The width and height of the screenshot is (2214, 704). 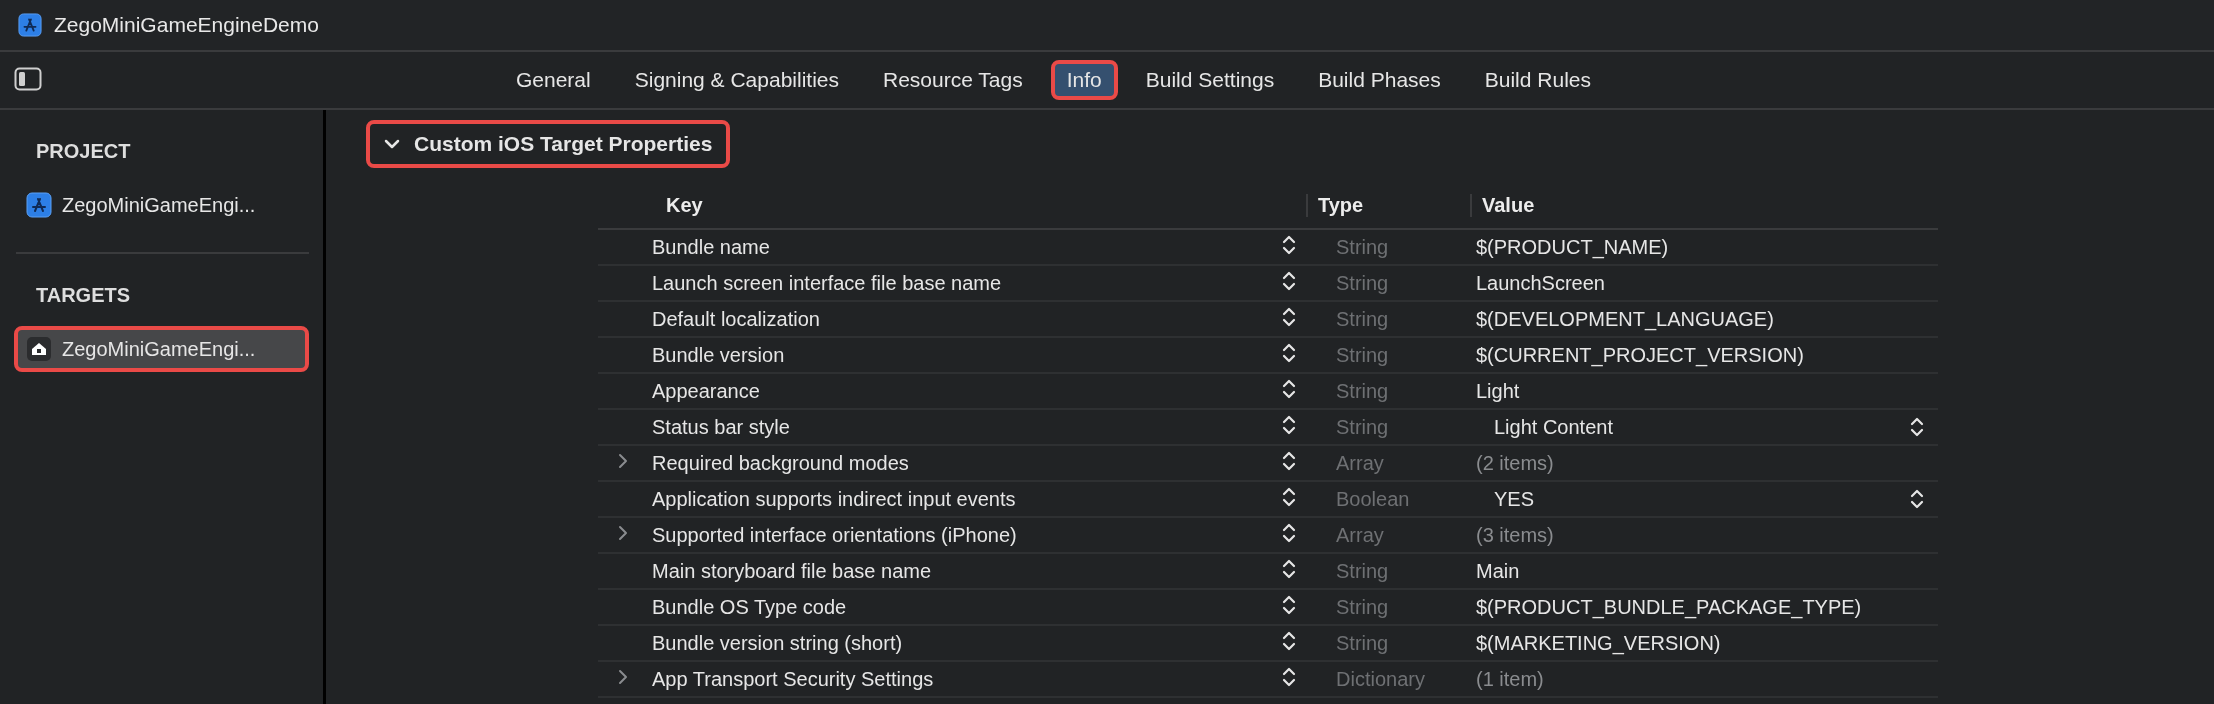 I want to click on tab: Resource Tags, so click(x=953, y=80).